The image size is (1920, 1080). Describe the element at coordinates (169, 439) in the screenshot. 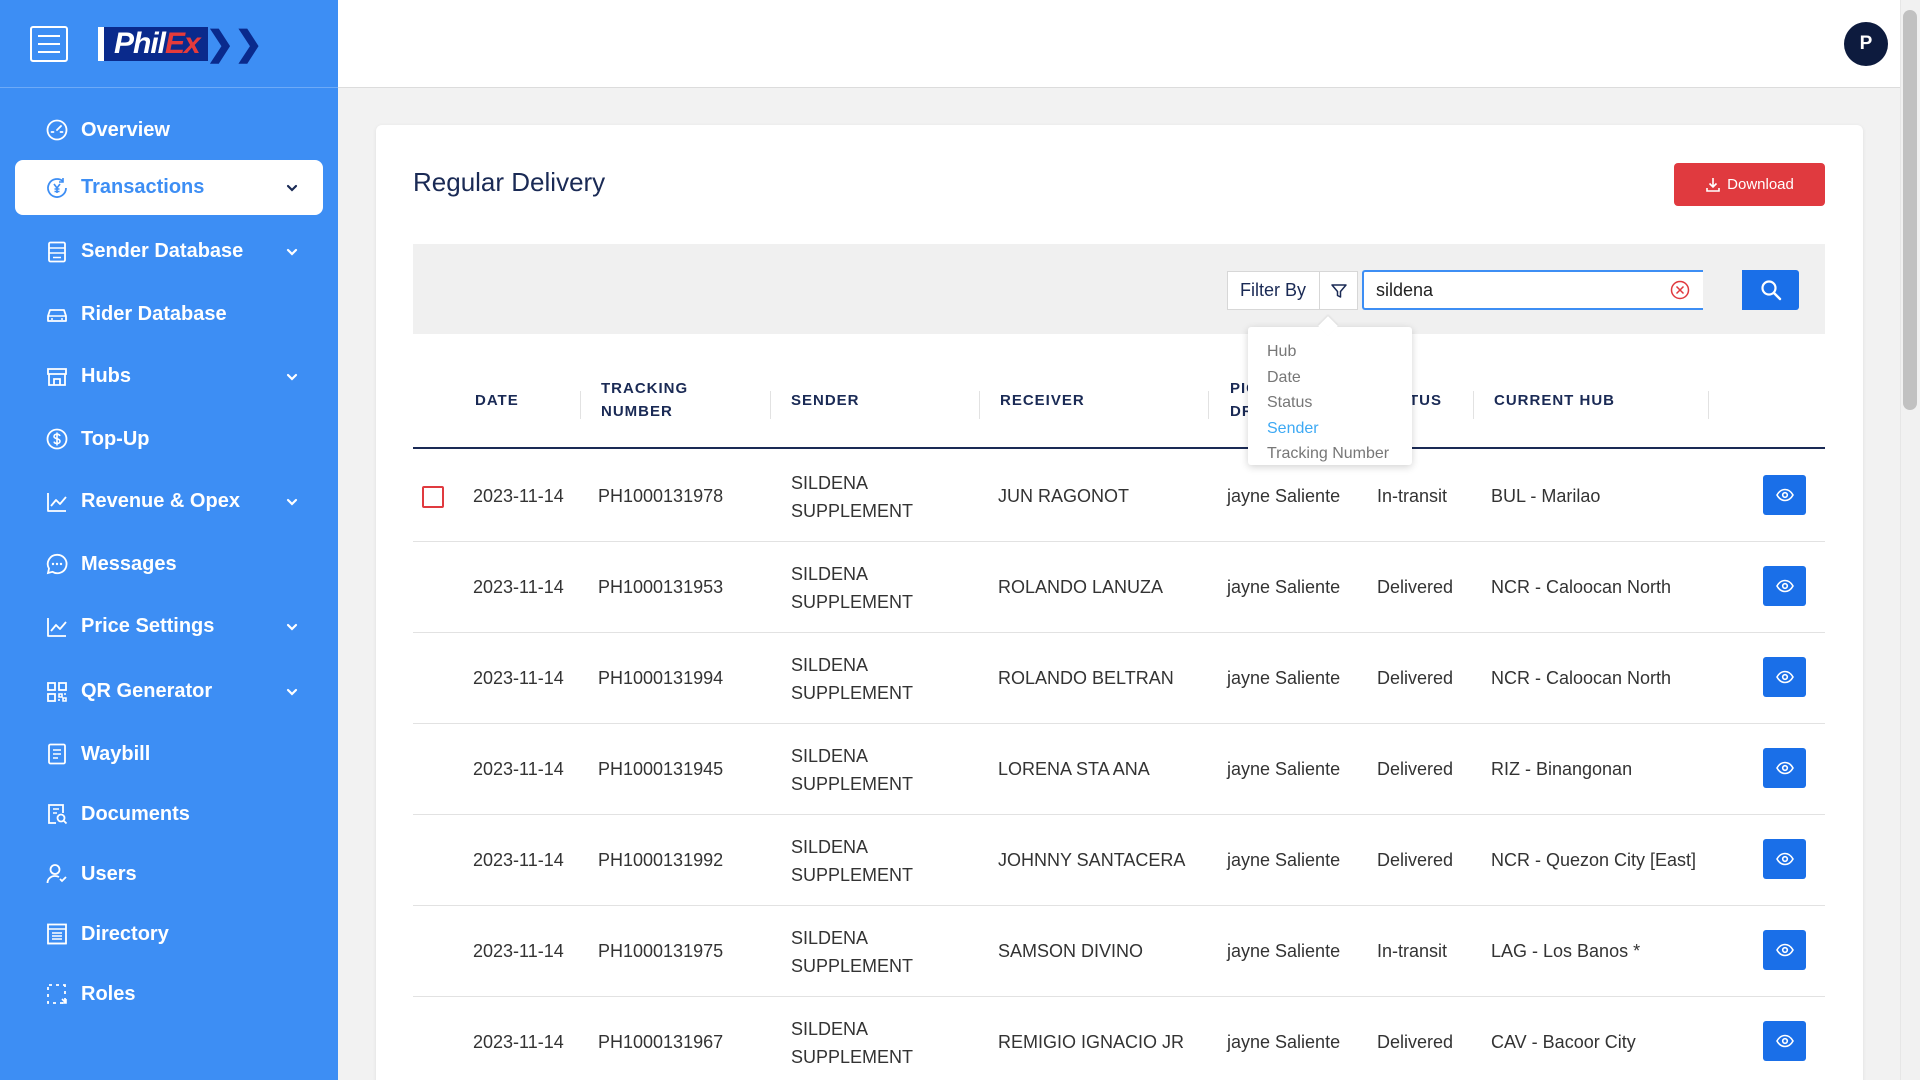

I see `sidebar-item-top-up: Top-Up` at that location.